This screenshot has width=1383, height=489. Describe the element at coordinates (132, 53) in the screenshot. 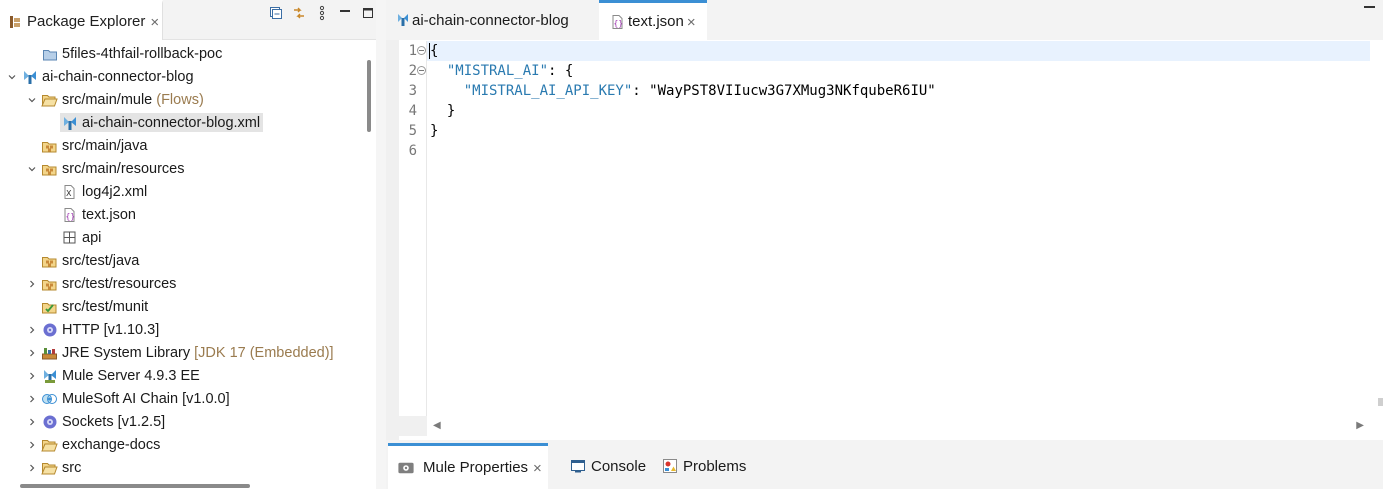

I see `tree-item-content: 5files-4thfail-rollback-poc` at that location.